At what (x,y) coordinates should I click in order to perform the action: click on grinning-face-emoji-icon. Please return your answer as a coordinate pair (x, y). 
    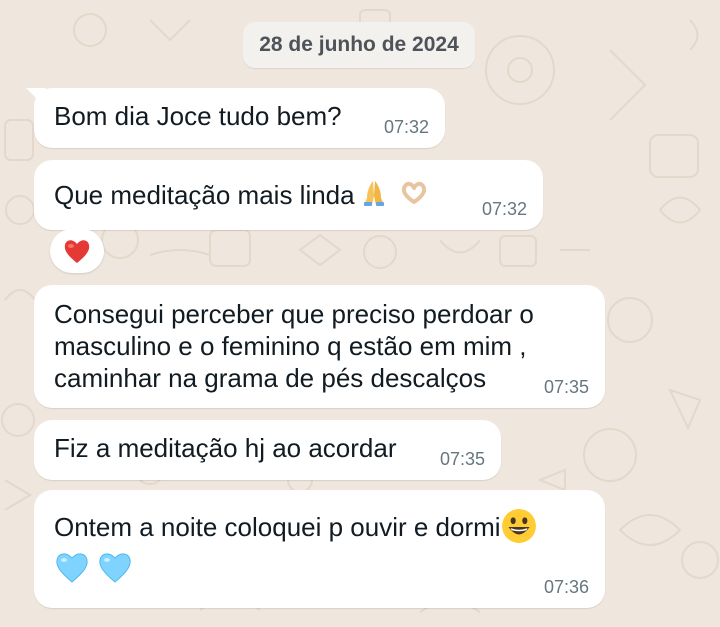
    Looking at the image, I should click on (518, 526).